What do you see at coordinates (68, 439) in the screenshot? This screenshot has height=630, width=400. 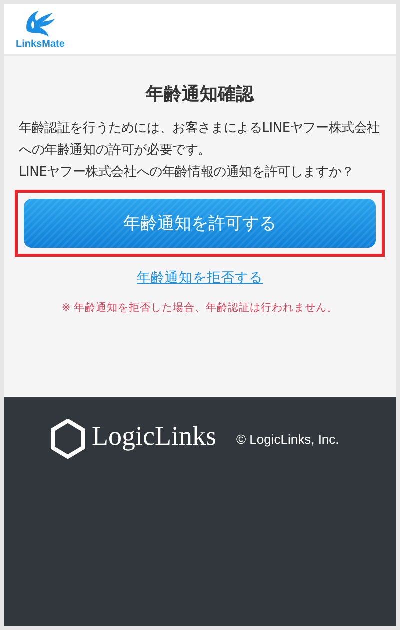 I see `hexagon-logo-icon` at bounding box center [68, 439].